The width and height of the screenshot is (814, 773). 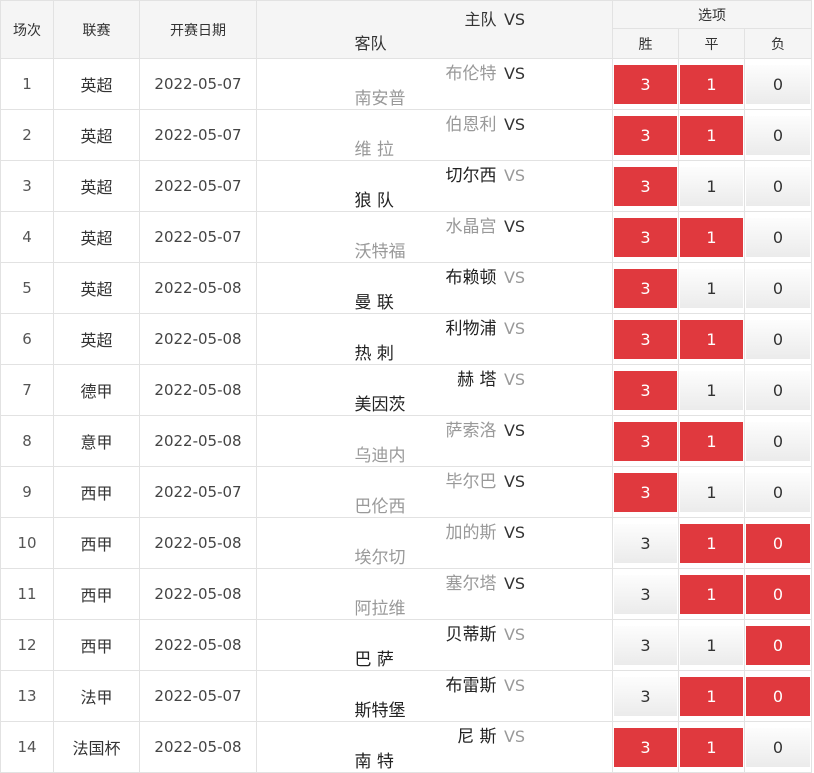 I want to click on match-teams: 伯恩利 VS 维 拉, so click(x=434, y=135).